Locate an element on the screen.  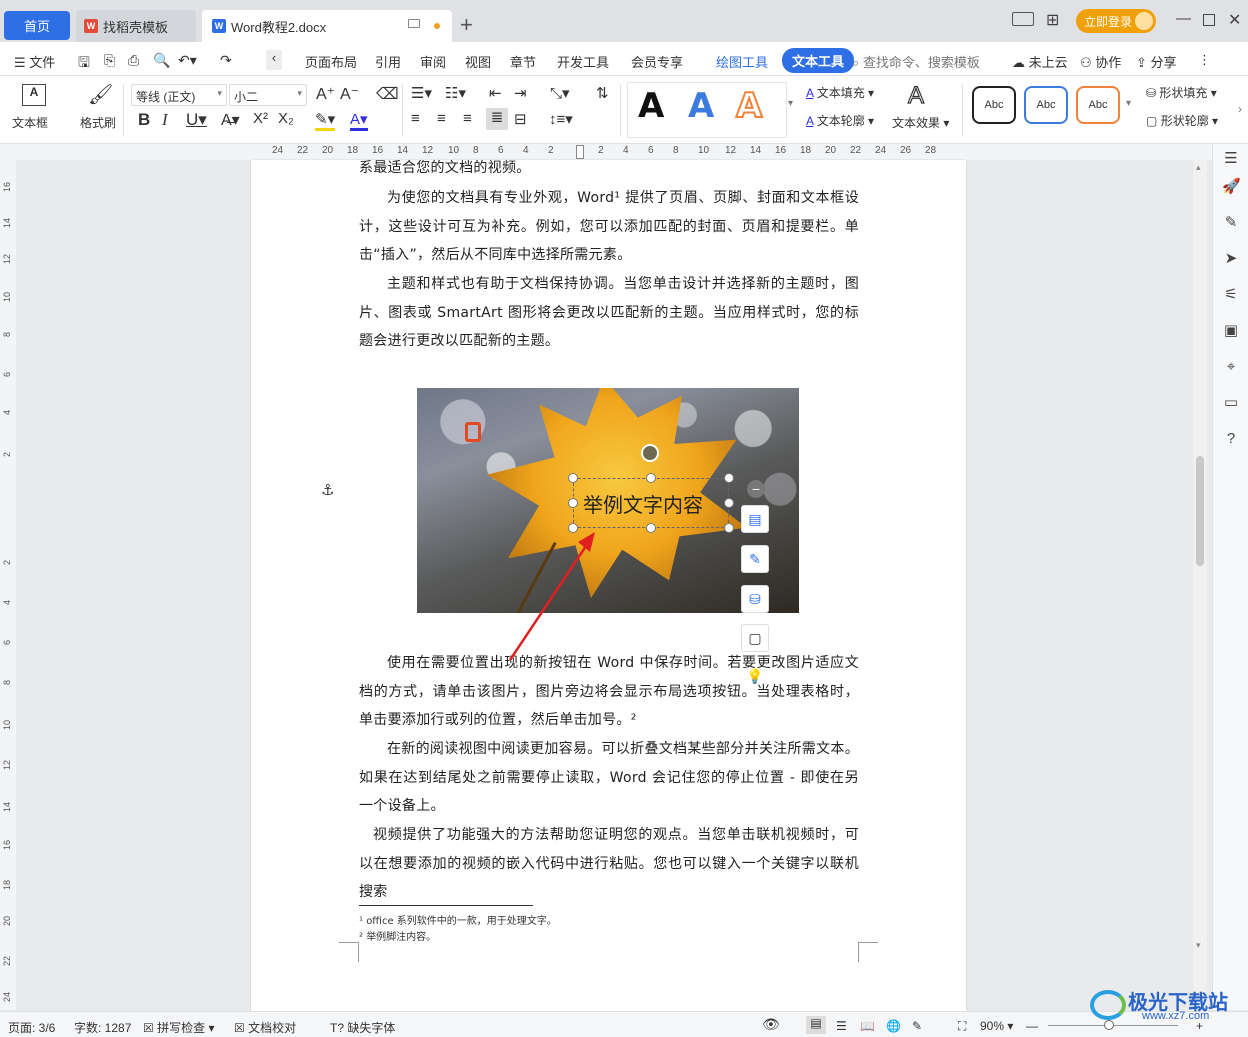
book-icon: ▭ is located at coordinates (1231, 403).